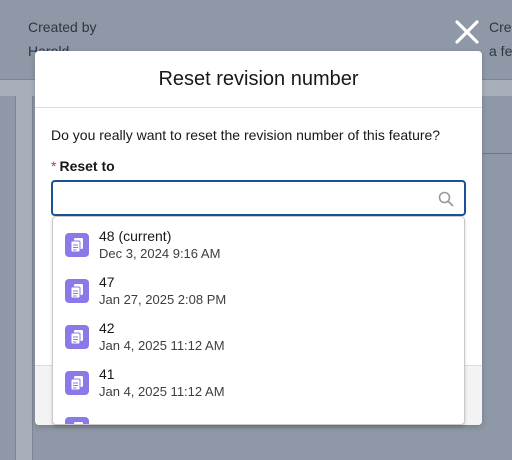  Describe the element at coordinates (258, 291) in the screenshot. I see `revision-option: 47 Jan 27, 2025 2:08 PM` at that location.